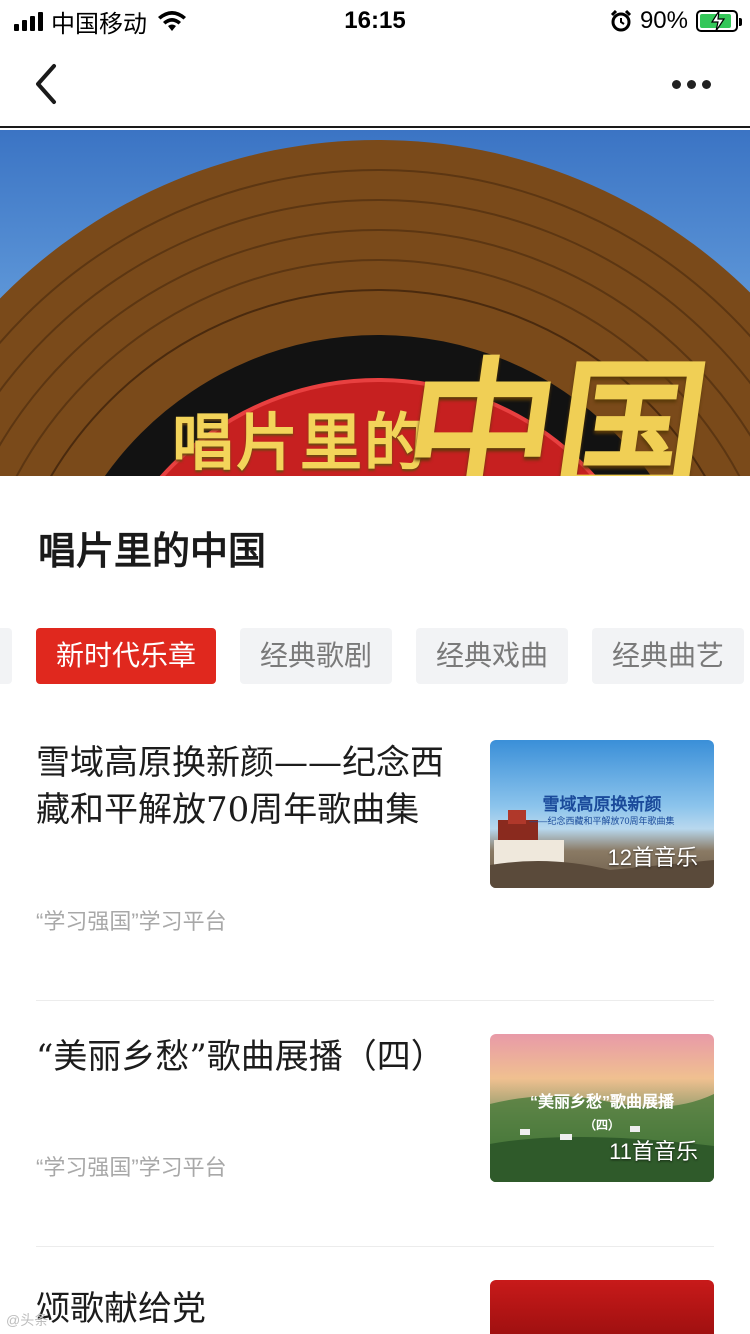  Describe the element at coordinates (602, 1307) in the screenshot. I see `article-thumbnail` at that location.